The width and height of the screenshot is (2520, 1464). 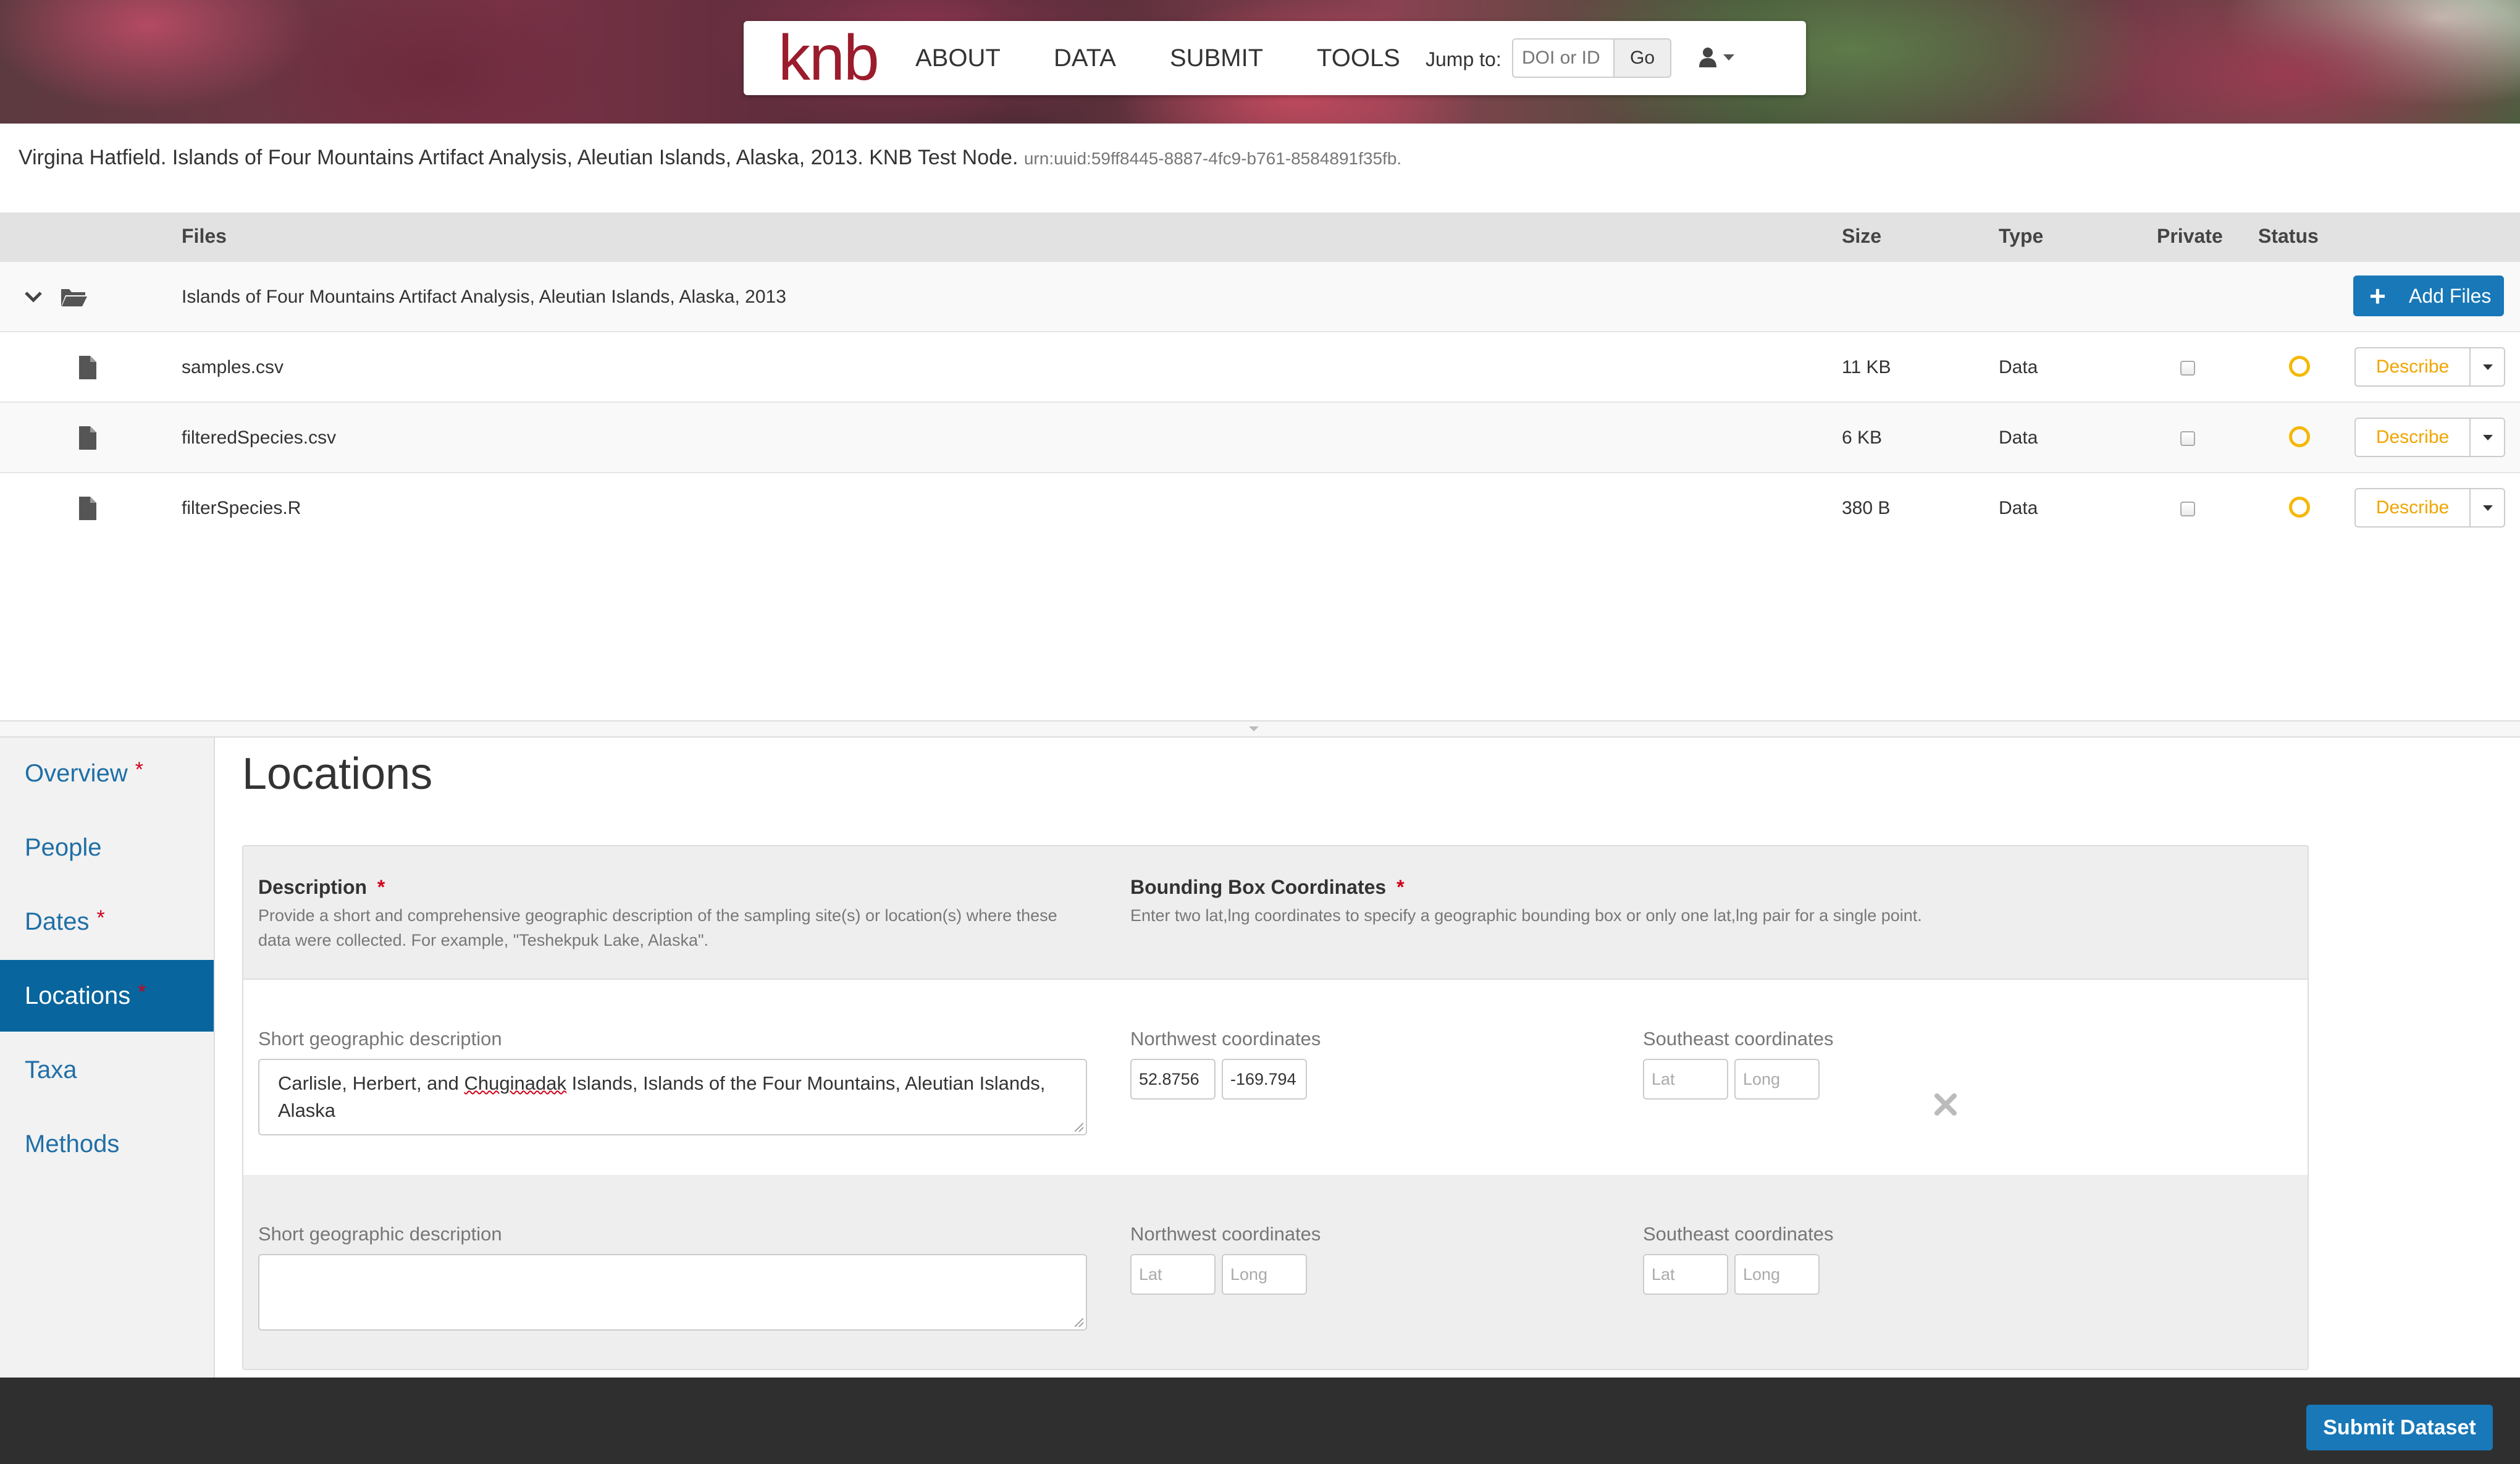 What do you see at coordinates (1464, 59) in the screenshot?
I see `jump-to-label: Jump to:` at bounding box center [1464, 59].